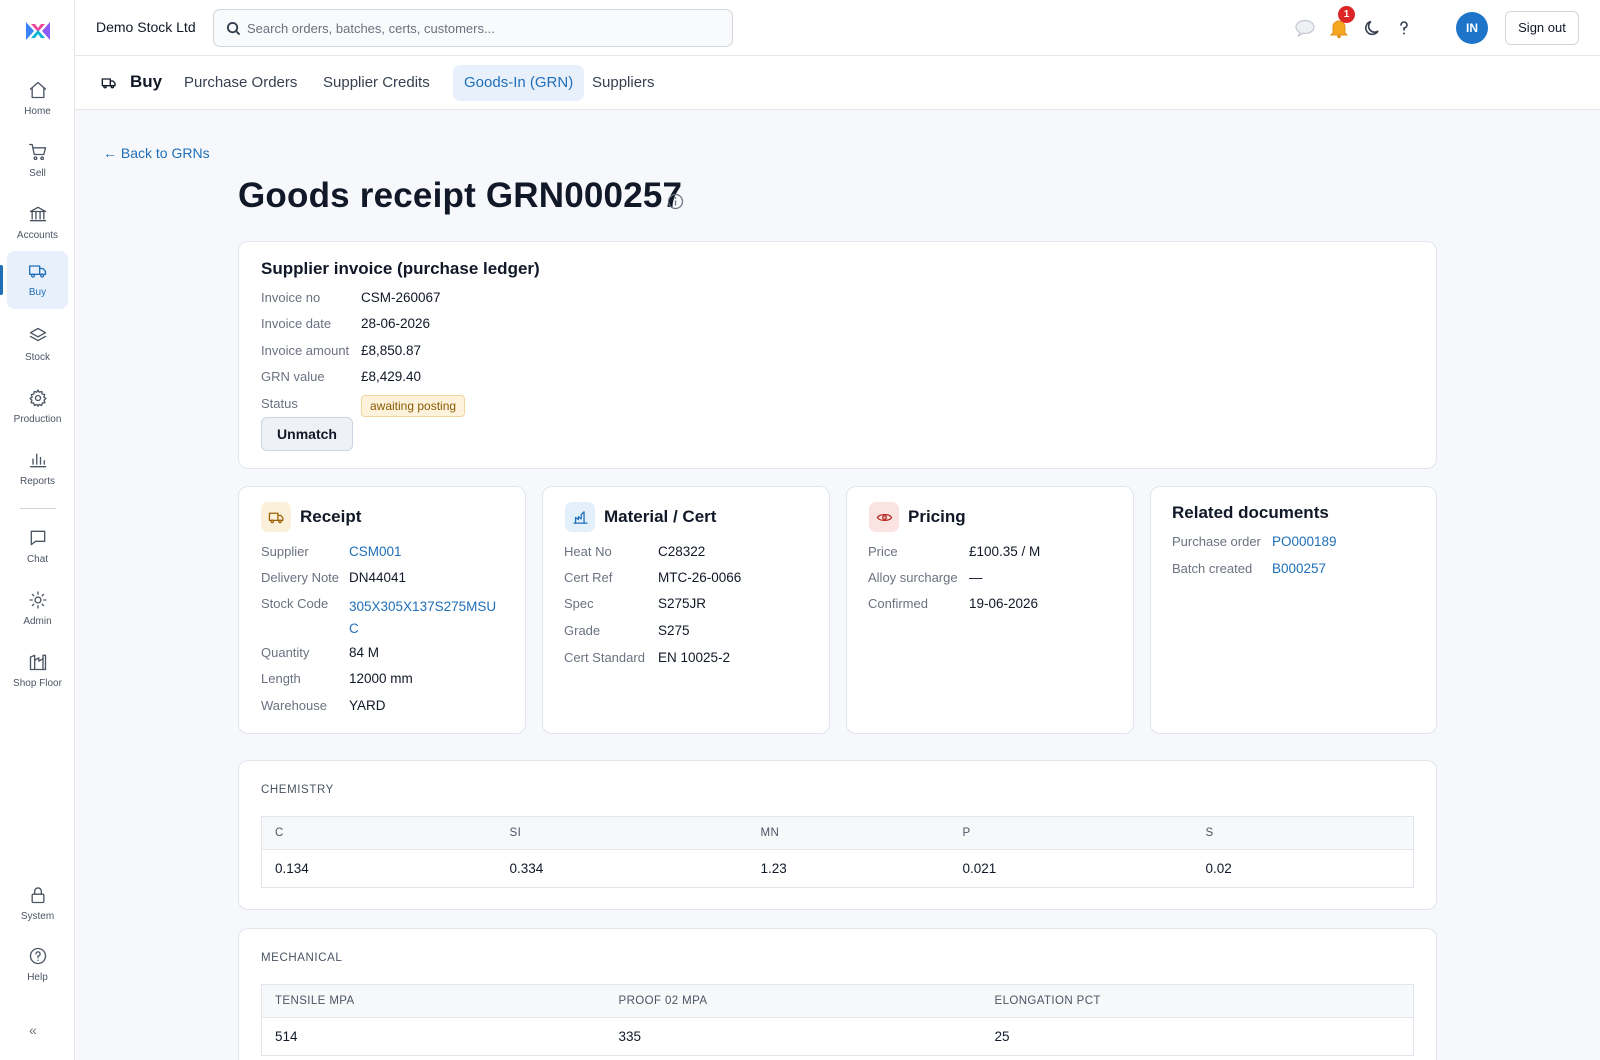 Image resolution: width=1600 pixels, height=1060 pixels. Describe the element at coordinates (375, 551) in the screenshot. I see `supplier-link: CSM001` at that location.